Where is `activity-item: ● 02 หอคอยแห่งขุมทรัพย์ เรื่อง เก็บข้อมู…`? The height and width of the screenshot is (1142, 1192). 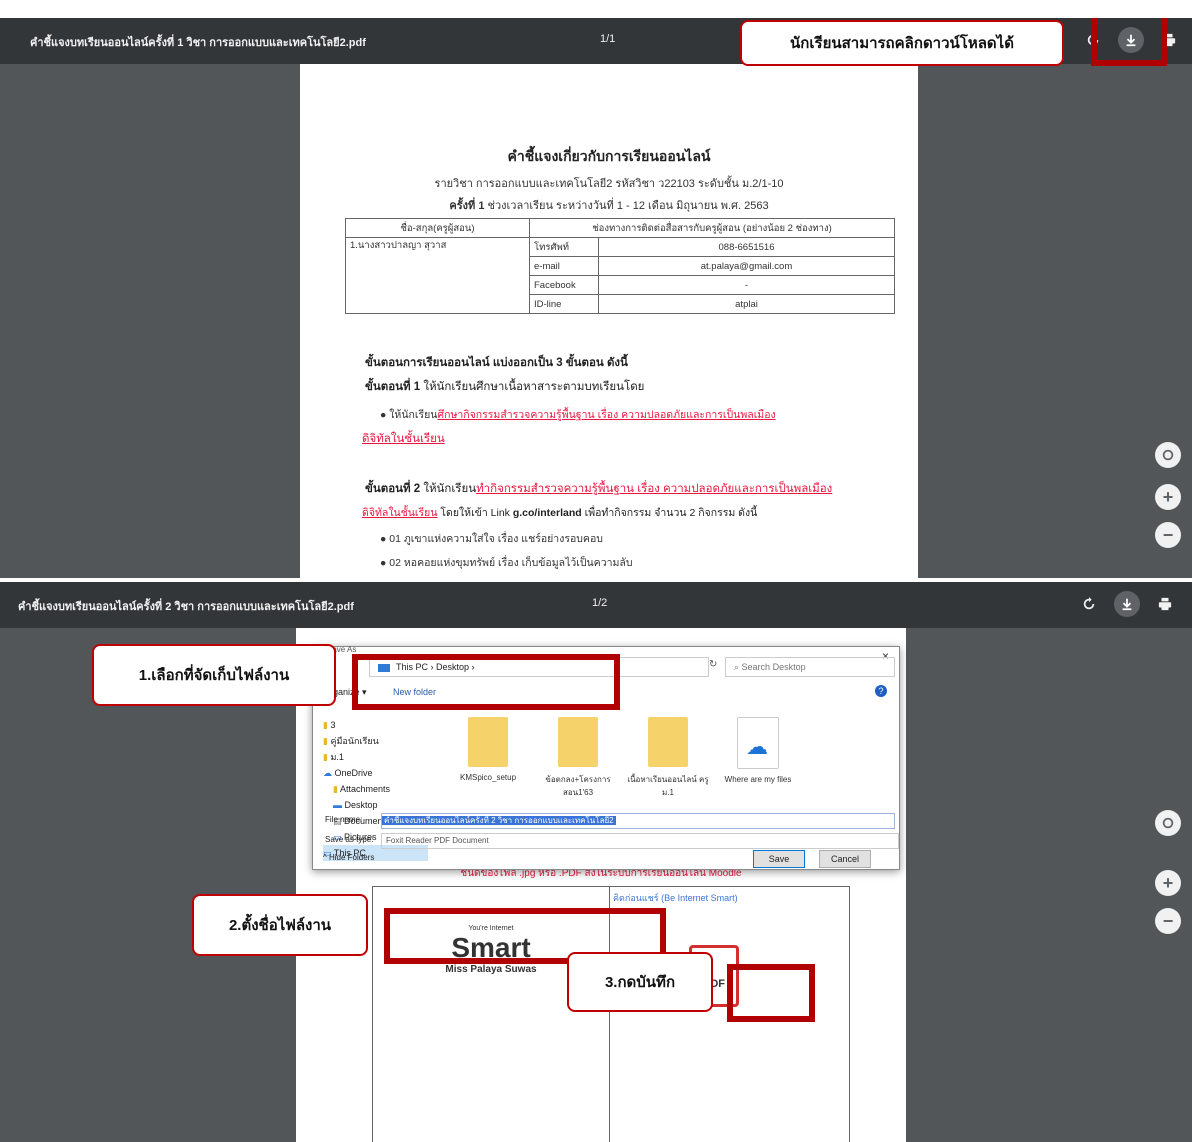 activity-item: ● 02 หอคอยแห่งขุมทรัพย์ เรื่อง เก็บข้อมู… is located at coordinates (506, 563).